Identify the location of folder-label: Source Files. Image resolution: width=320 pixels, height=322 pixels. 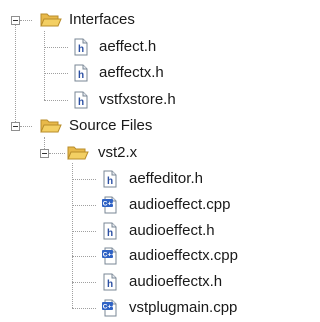
(111, 125).